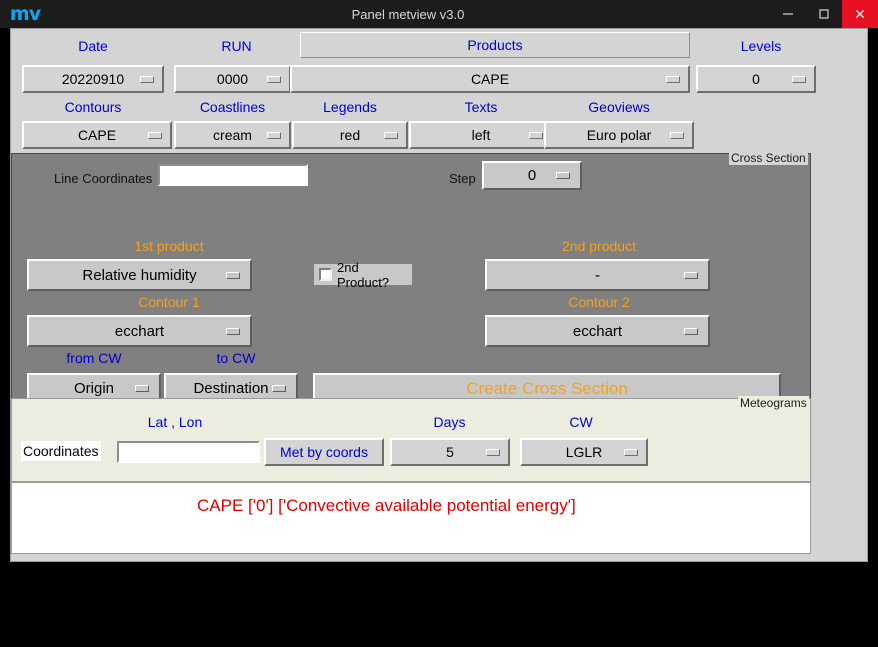 This screenshot has width=878, height=647. I want to click on coastlines-value: cream, so click(232, 135).